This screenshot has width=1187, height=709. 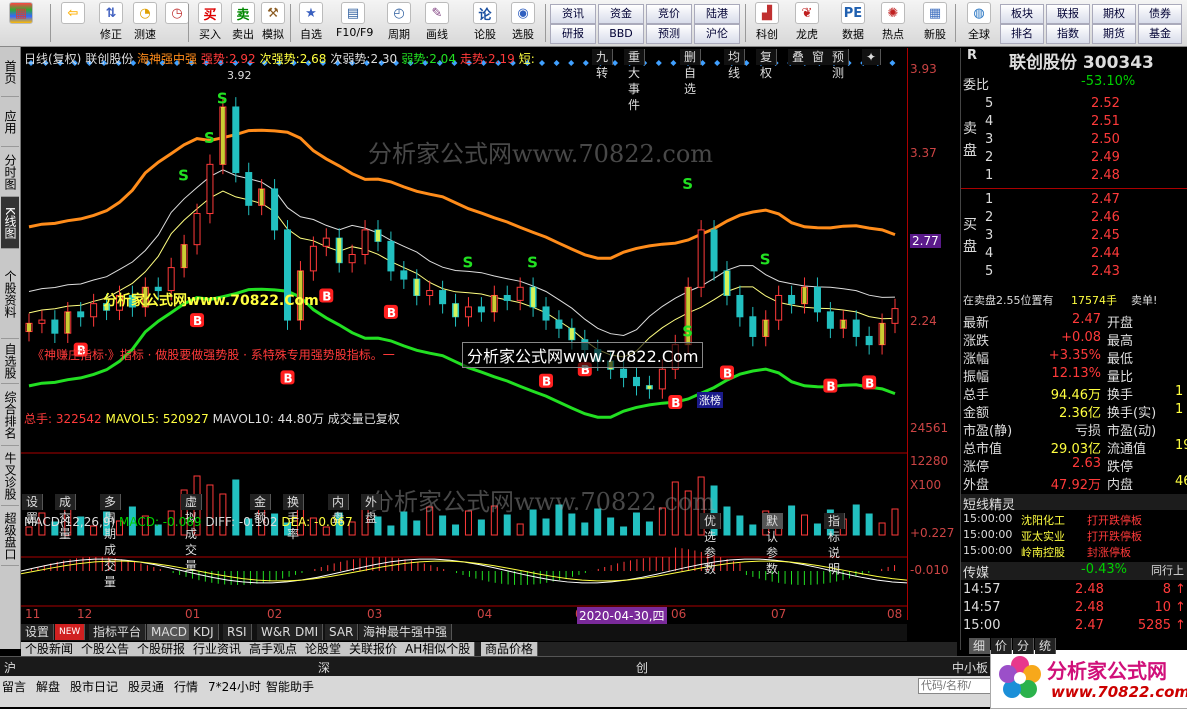 I want to click on chart-tool-button: 叠, so click(x=799, y=57).